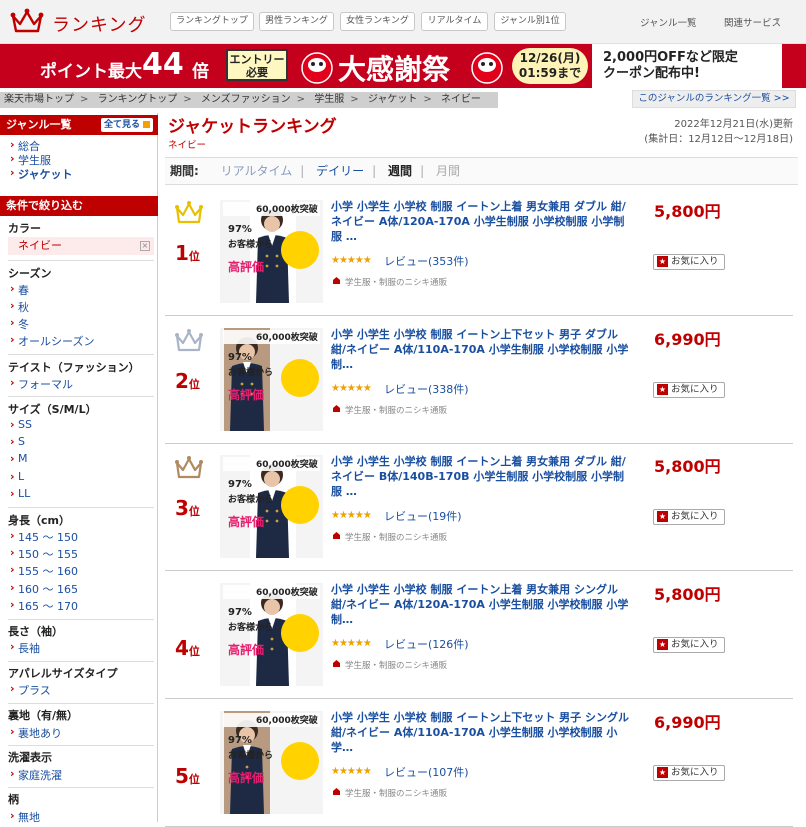 Image resolution: width=806 pixels, height=827 pixels. What do you see at coordinates (44, 571) in the screenshot?
I see `filter-height-item: 155 ～ 160` at bounding box center [44, 571].